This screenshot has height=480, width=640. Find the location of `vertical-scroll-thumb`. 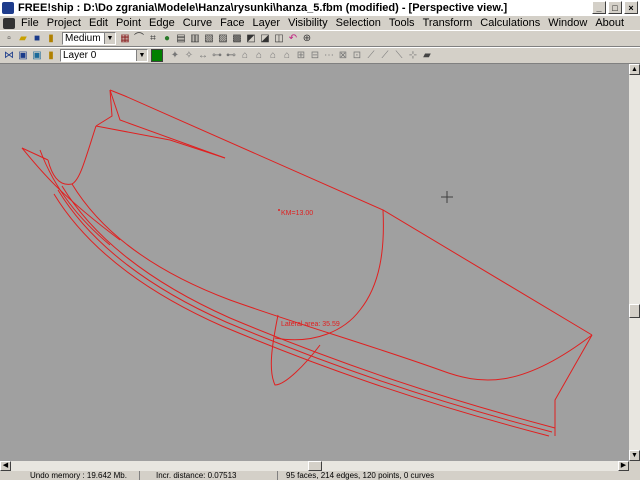

vertical-scroll-thumb is located at coordinates (634, 311).